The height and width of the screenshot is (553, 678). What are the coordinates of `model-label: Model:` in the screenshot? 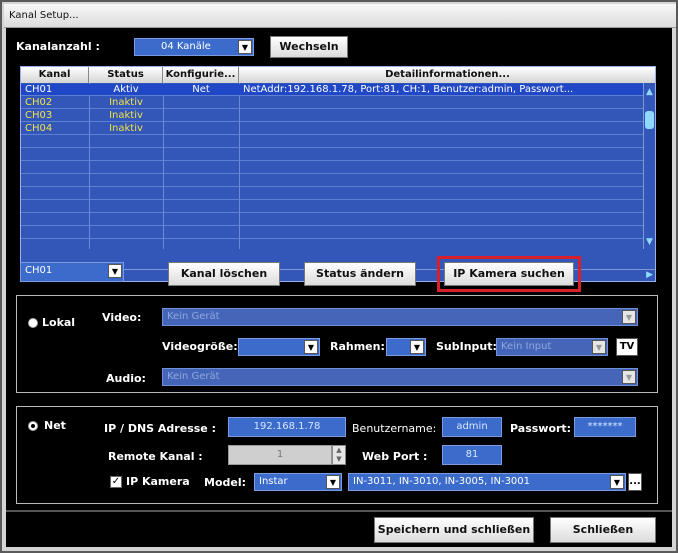 It's located at (225, 482).